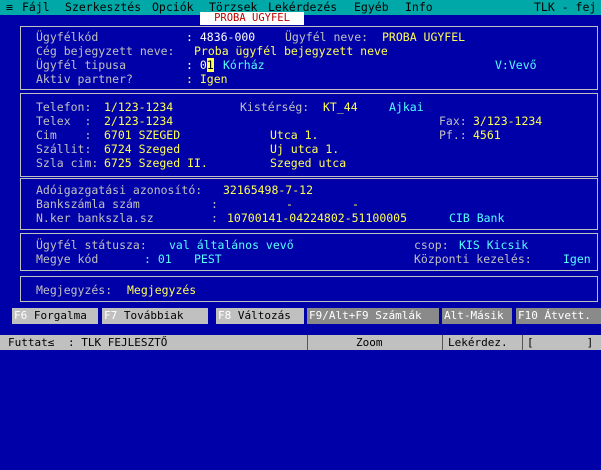 The width and height of the screenshot is (601, 470). Describe the element at coordinates (173, 7) in the screenshot. I see `menu-item-opciok: Opciók` at that location.